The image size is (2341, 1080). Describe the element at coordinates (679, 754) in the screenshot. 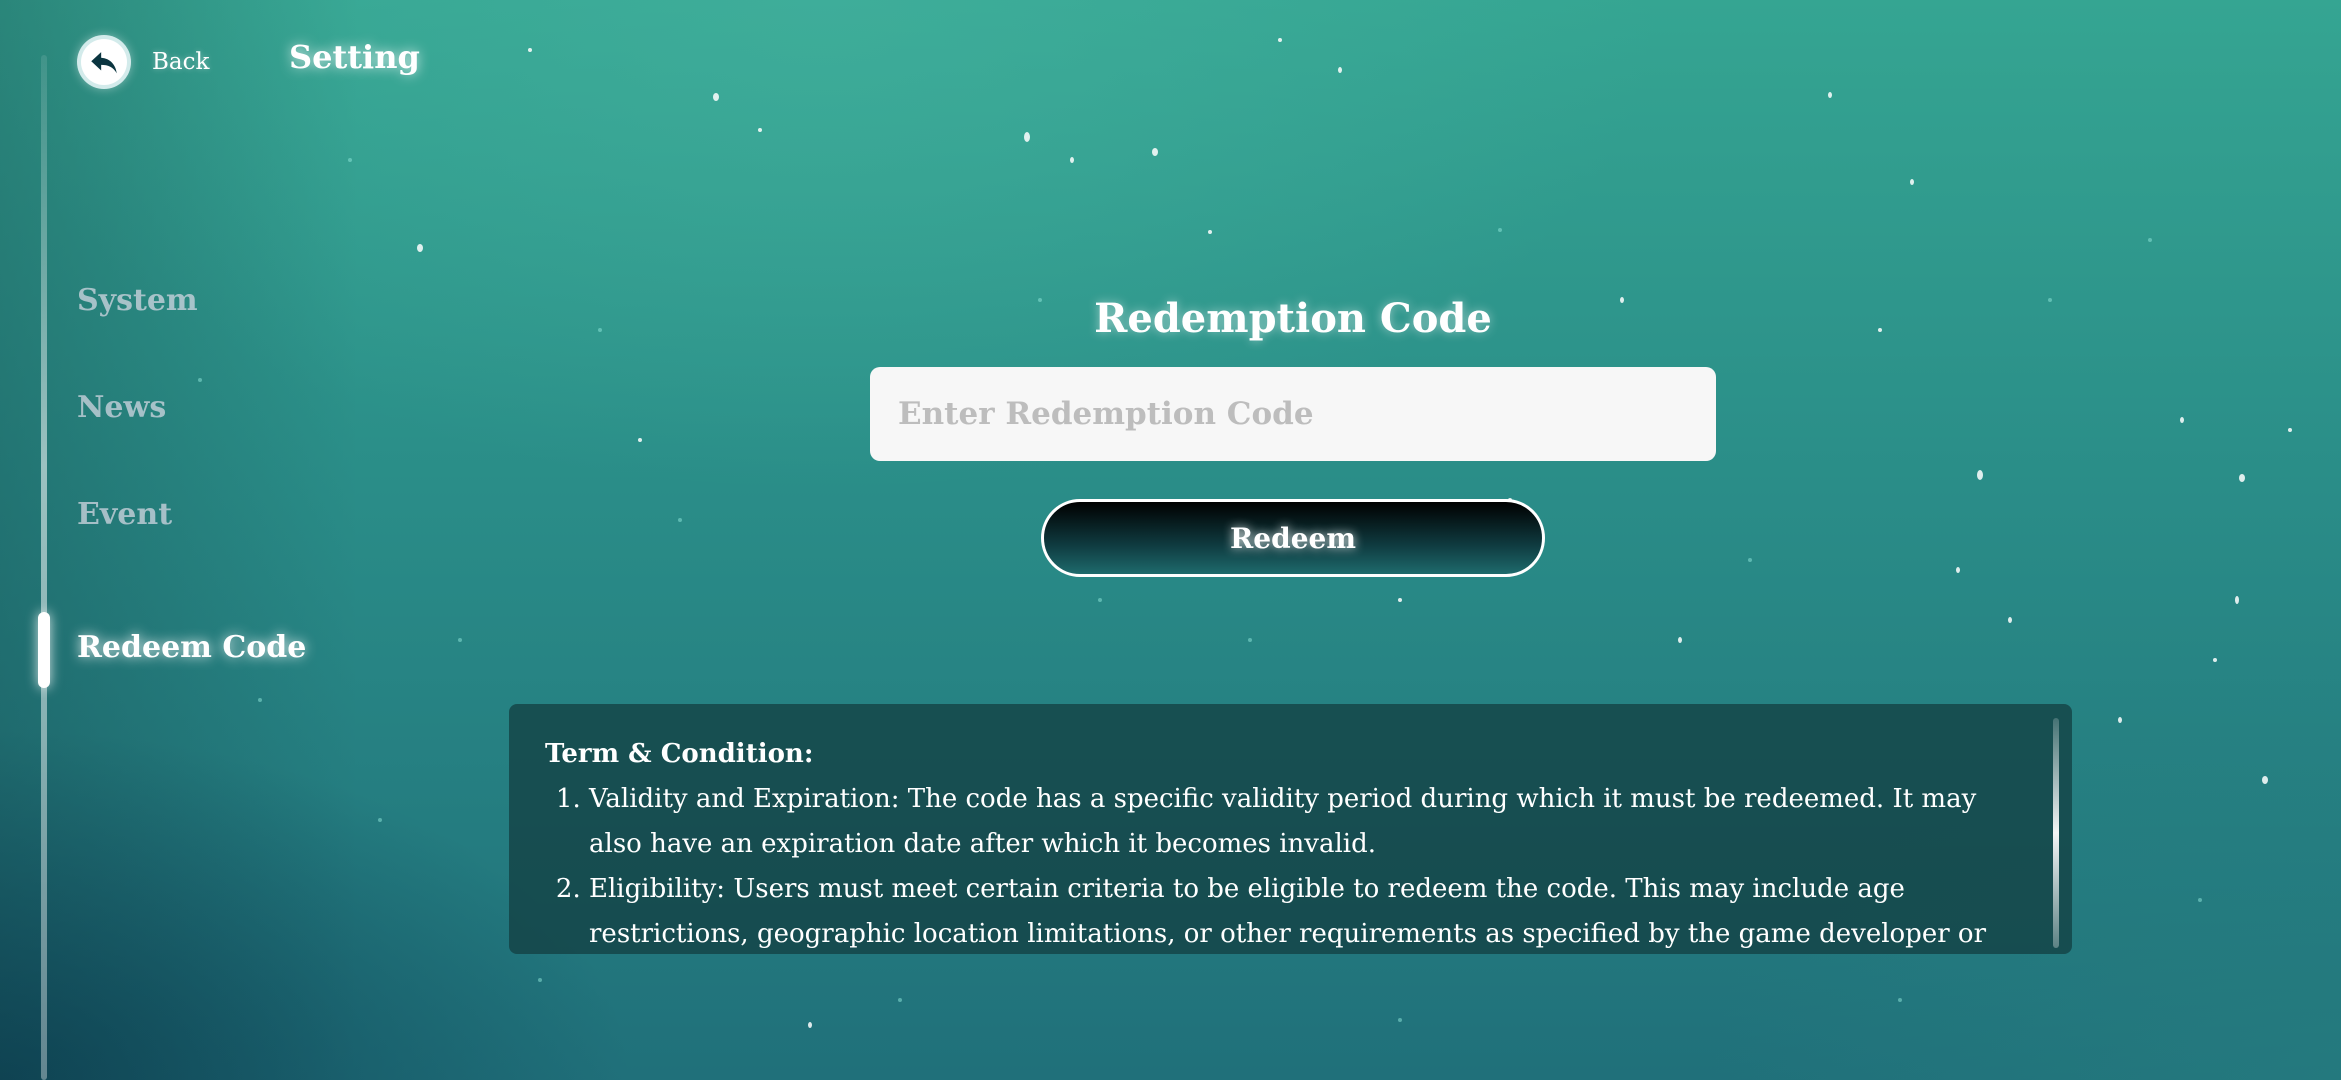

I see `terms-title: Term & Condition:` at that location.